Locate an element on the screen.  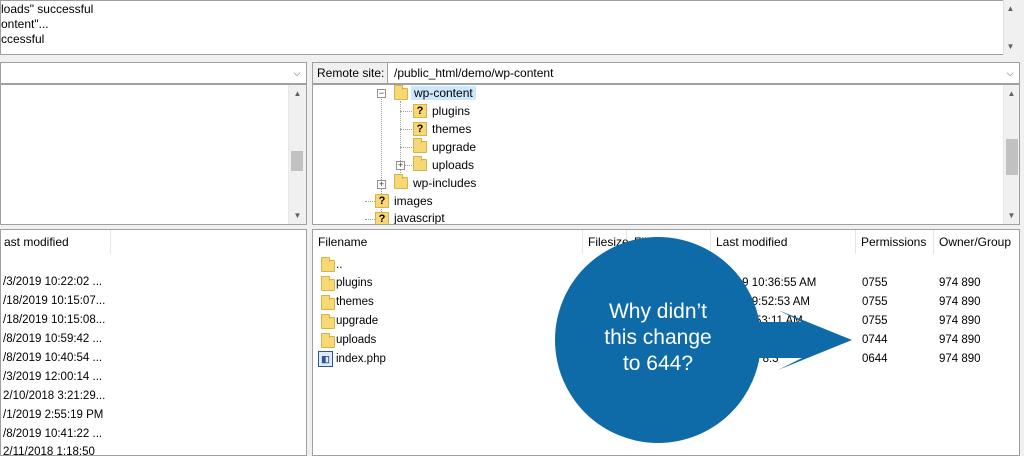
php-file-icon: ◧ is located at coordinates (325, 359).